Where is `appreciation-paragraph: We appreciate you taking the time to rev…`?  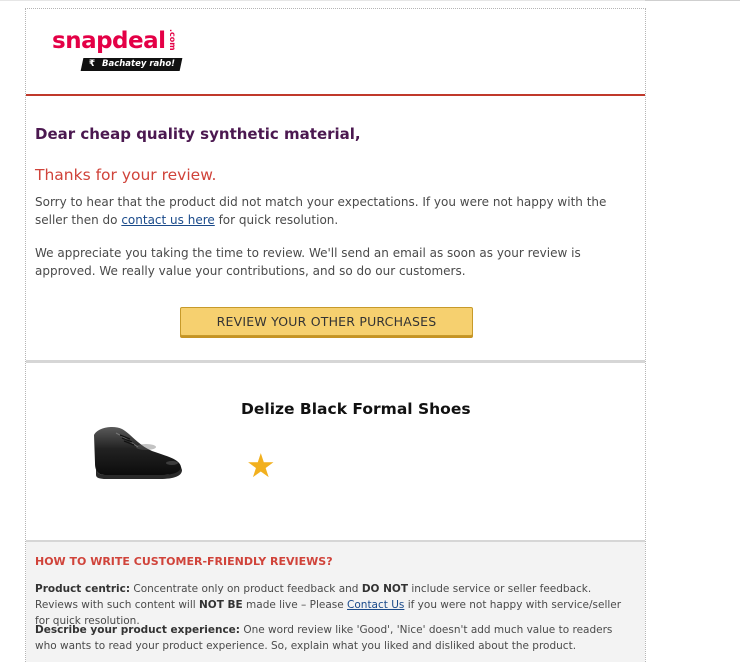
appreciation-paragraph: We appreciate you taking the time to rev… is located at coordinates (308, 262).